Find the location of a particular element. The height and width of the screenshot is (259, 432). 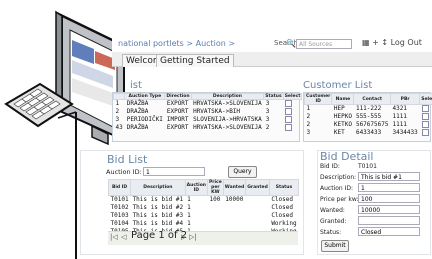

auction-id-input: 1 is located at coordinates (174, 171).